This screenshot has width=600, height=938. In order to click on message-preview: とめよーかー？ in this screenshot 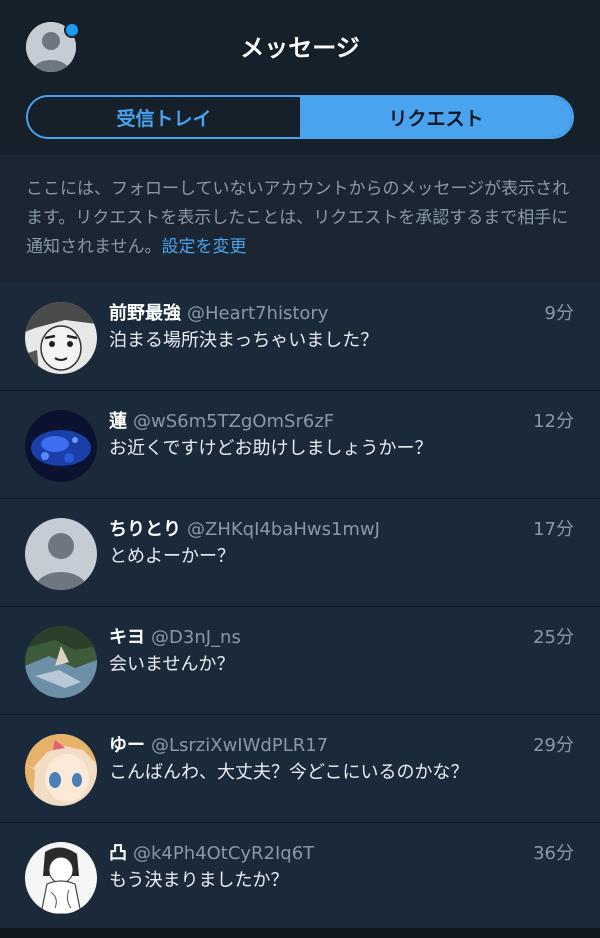, I will do `click(172, 556)`.